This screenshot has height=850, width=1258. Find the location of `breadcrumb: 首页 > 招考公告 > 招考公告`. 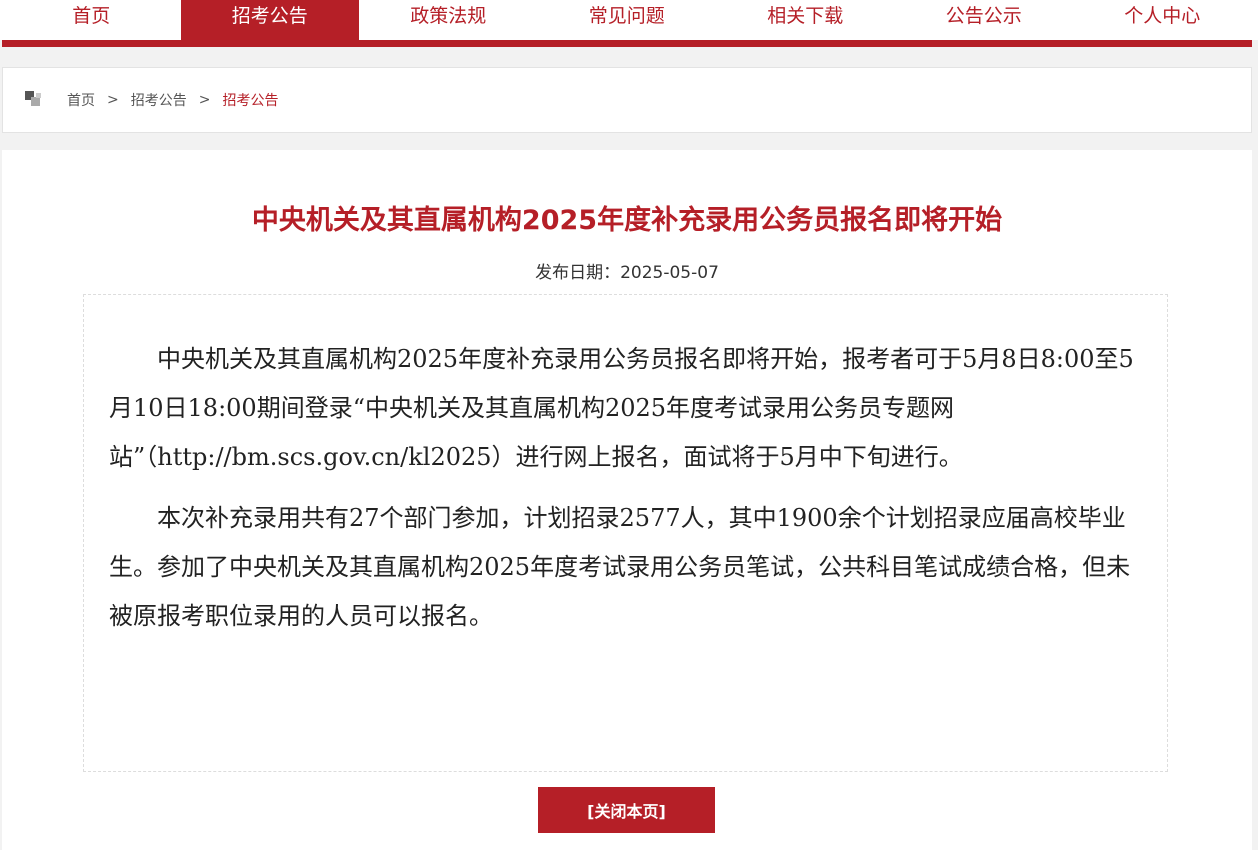

breadcrumb: 首页 > 招考公告 > 招考公告 is located at coordinates (172, 100).